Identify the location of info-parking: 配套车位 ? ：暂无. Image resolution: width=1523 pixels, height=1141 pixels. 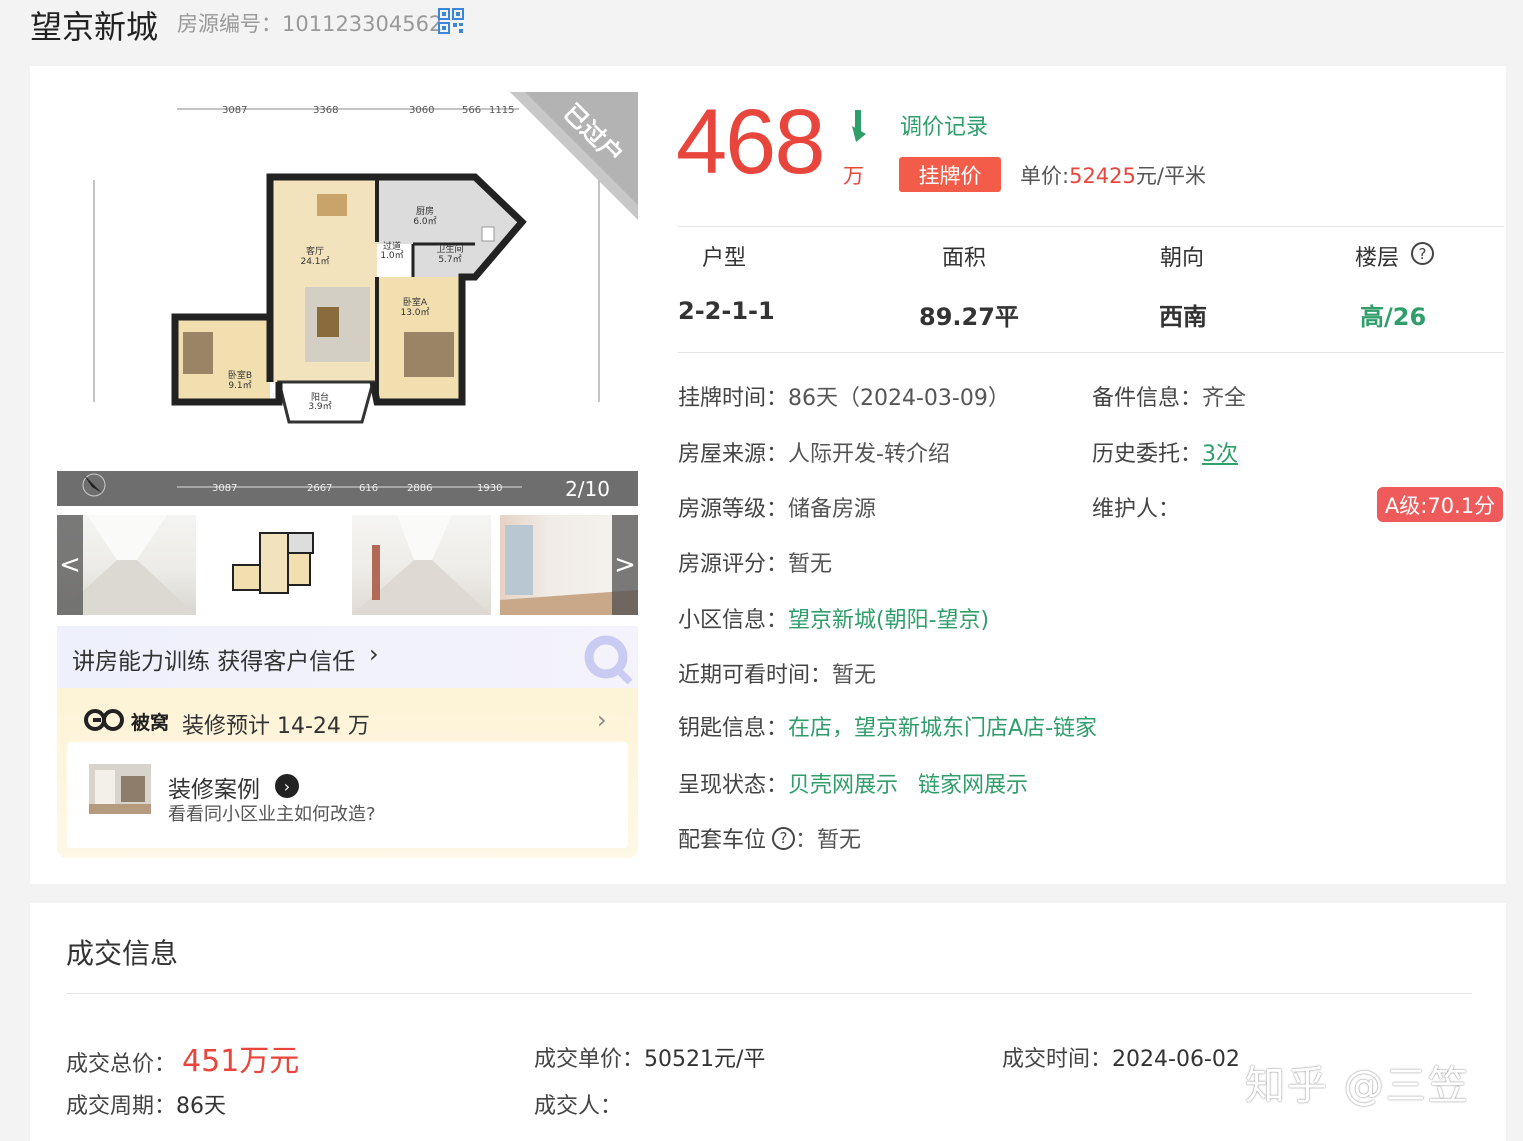
(770, 839).